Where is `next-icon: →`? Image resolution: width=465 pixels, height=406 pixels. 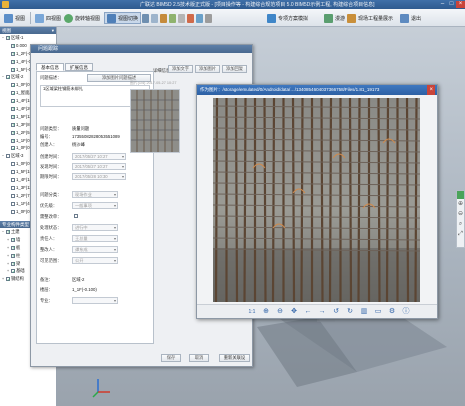
next-icon: → is located at coordinates (322, 312).